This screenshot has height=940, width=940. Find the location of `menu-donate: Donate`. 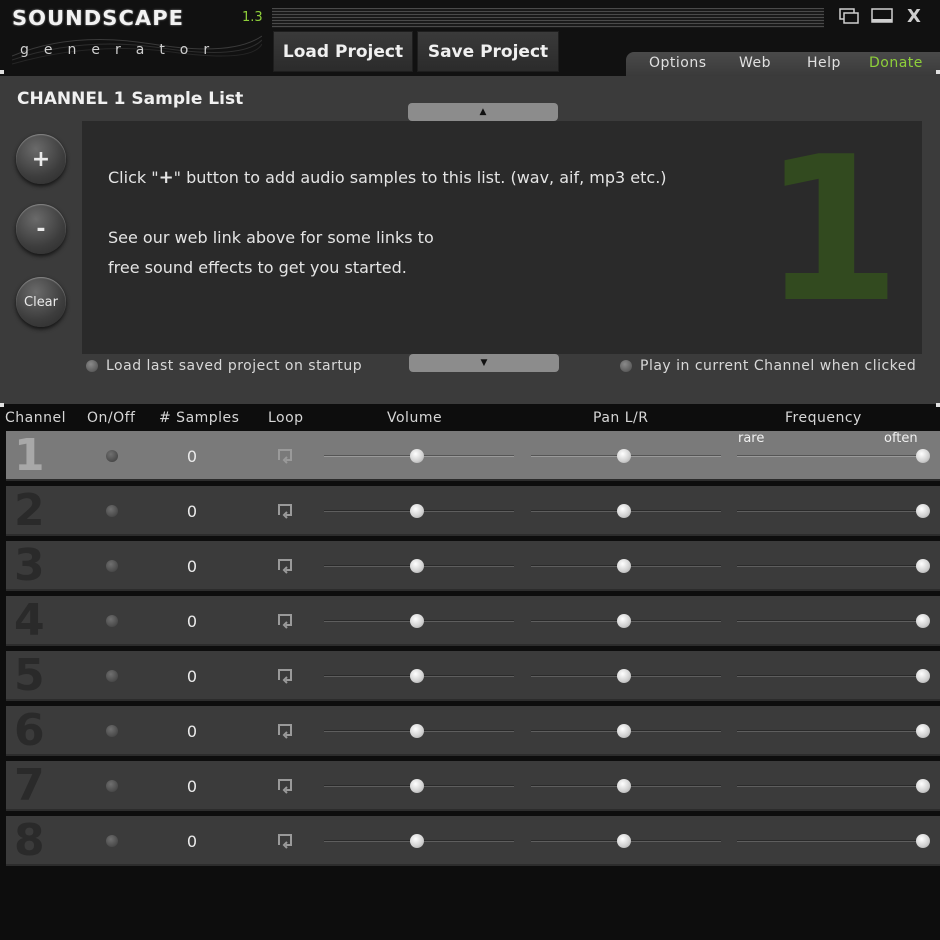

menu-donate: Donate is located at coordinates (896, 63).